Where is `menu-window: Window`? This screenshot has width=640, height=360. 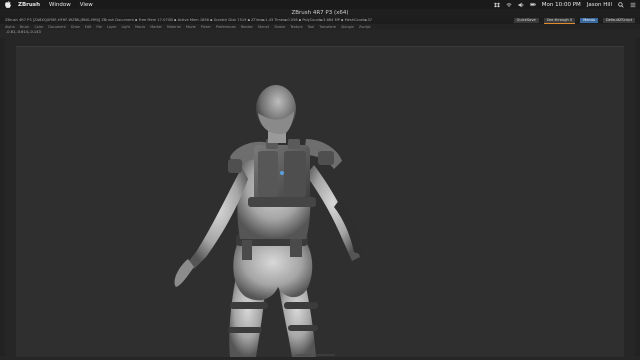
menu-window: Window is located at coordinates (60, 5).